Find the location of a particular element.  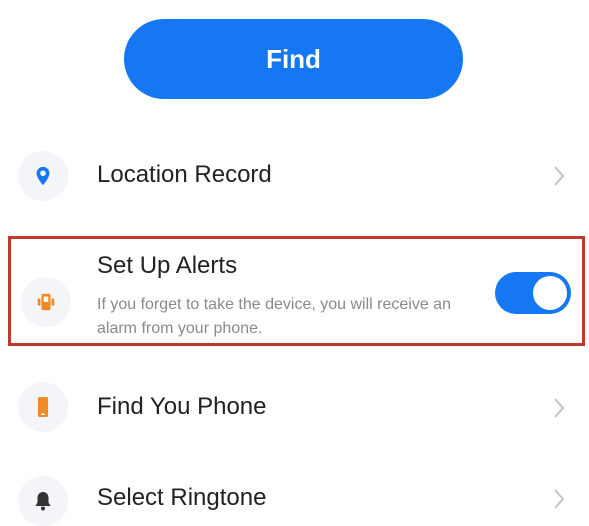

find-phone-label: Find You Phone is located at coordinates (182, 406).